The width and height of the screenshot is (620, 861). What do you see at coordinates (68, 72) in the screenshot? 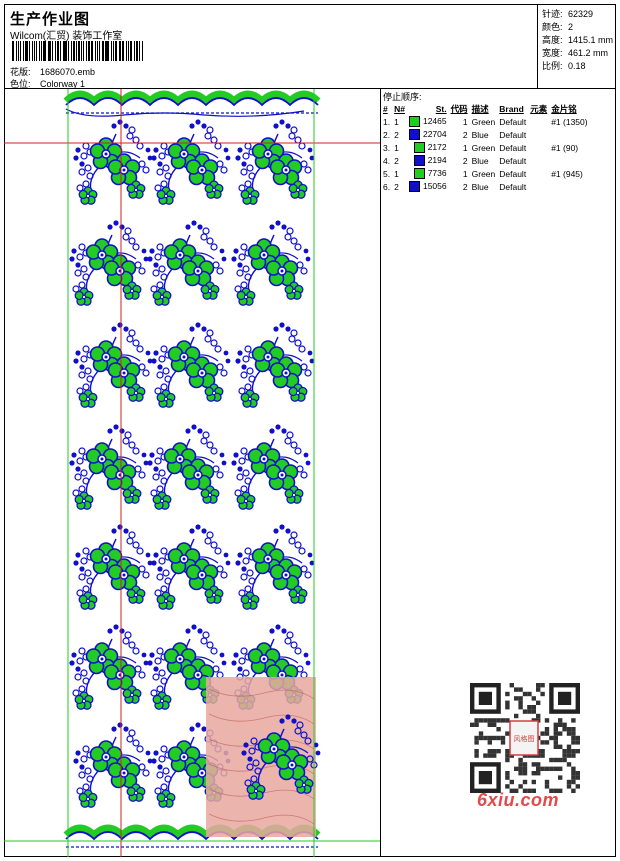
I see `design-value: 1686070.emb` at bounding box center [68, 72].